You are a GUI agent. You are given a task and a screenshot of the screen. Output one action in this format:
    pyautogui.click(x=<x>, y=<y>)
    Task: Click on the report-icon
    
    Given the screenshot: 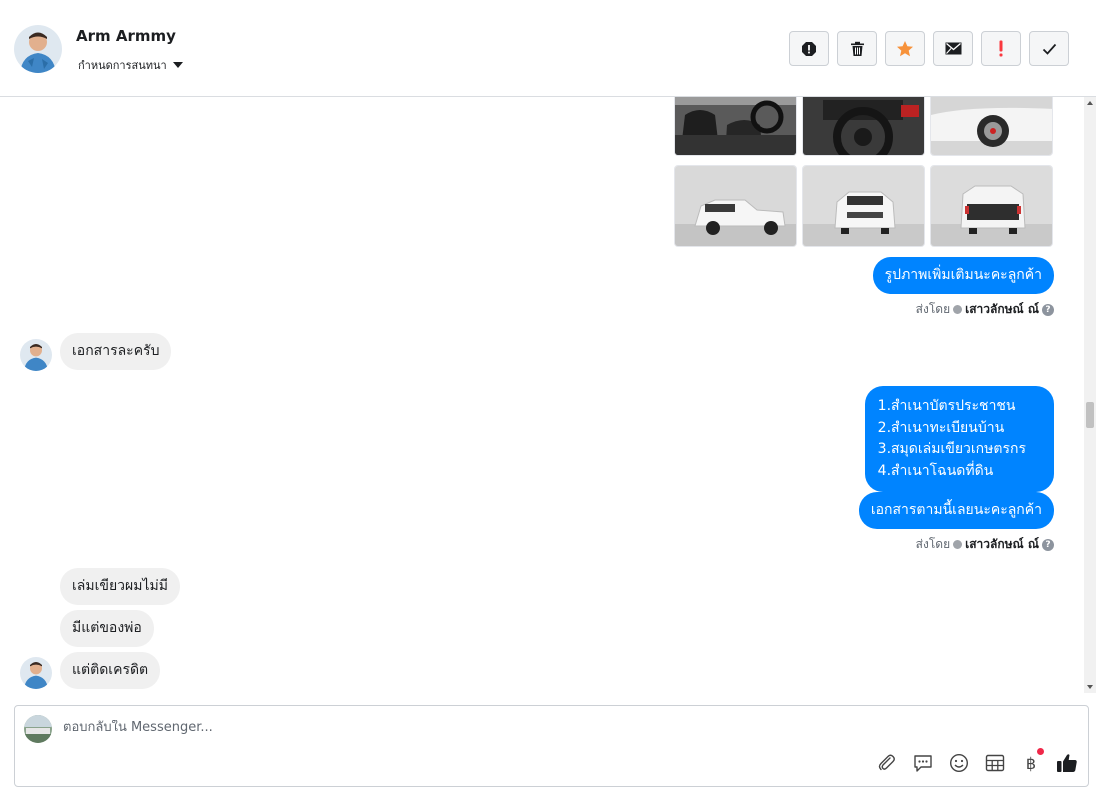 What is the action you would take?
    pyautogui.click(x=809, y=48)
    